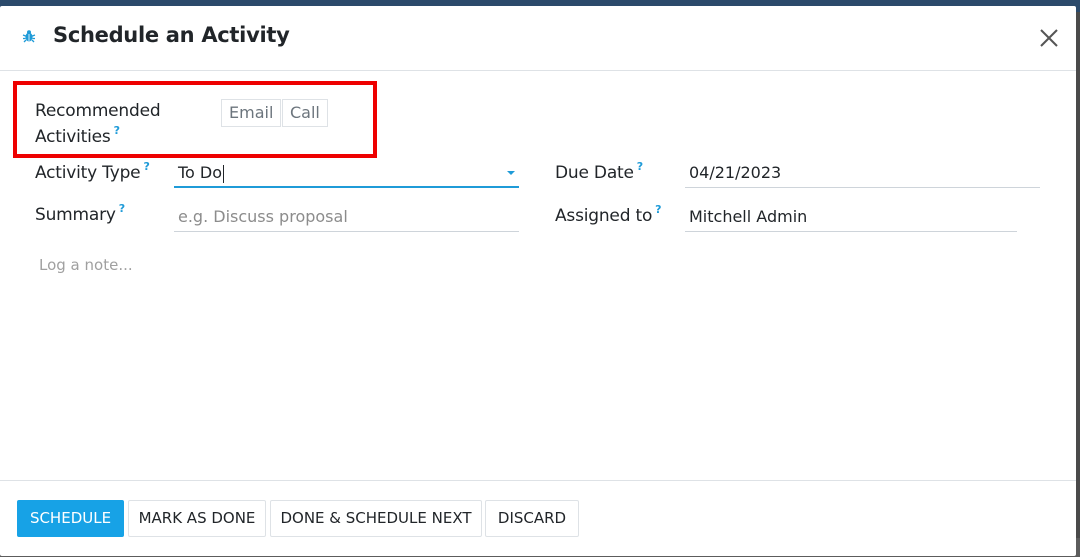 The width and height of the screenshot is (1080, 557). I want to click on recommended-email-button: Email, so click(251, 113).